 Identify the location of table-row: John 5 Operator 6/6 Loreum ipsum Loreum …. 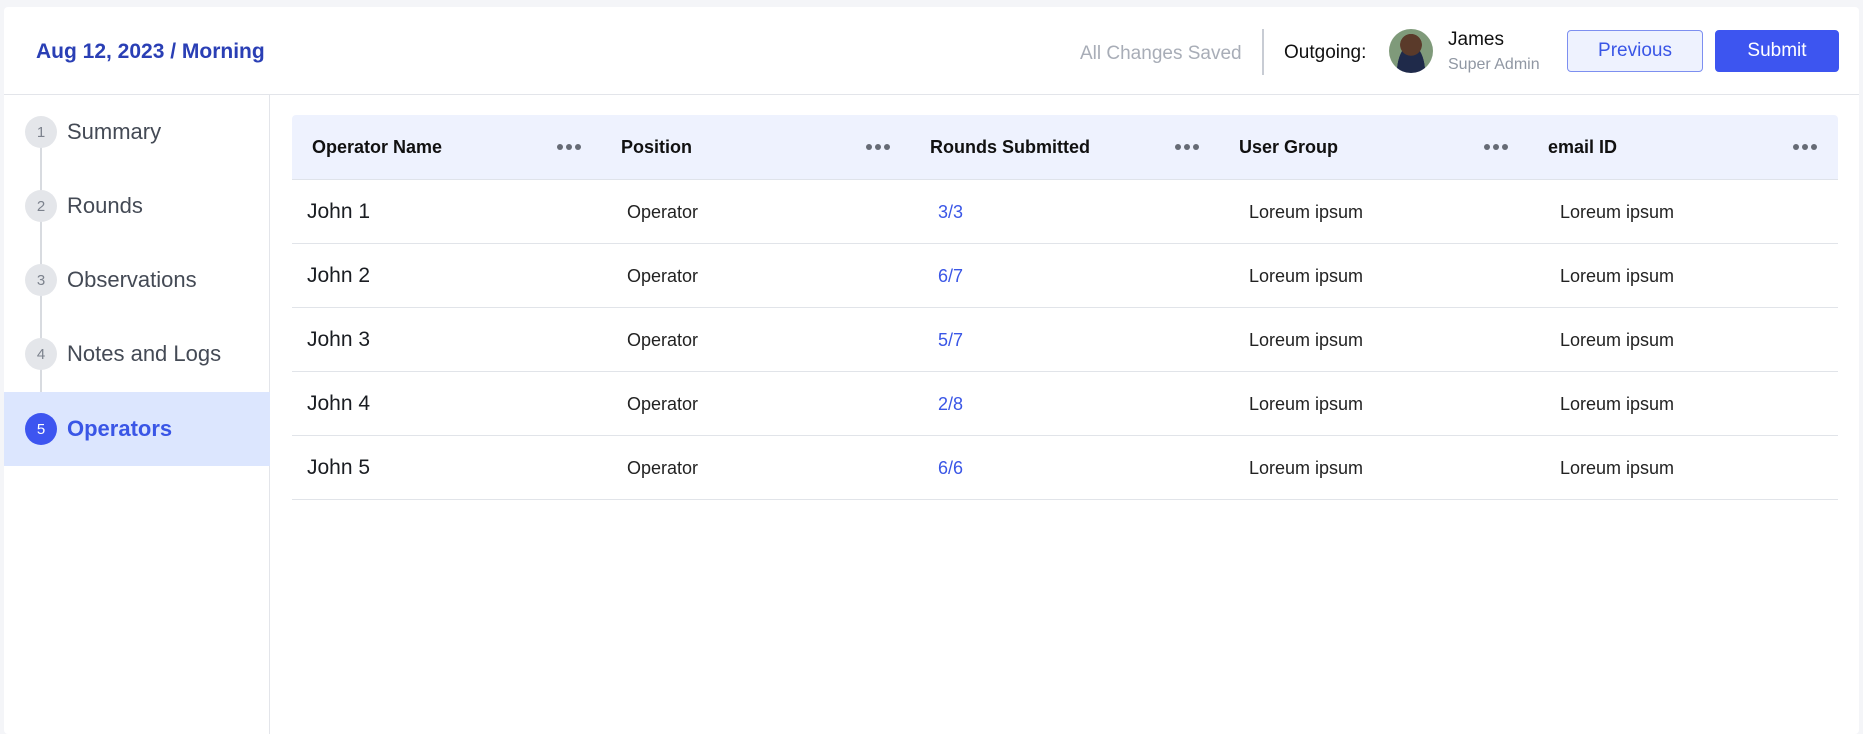
(1065, 468).